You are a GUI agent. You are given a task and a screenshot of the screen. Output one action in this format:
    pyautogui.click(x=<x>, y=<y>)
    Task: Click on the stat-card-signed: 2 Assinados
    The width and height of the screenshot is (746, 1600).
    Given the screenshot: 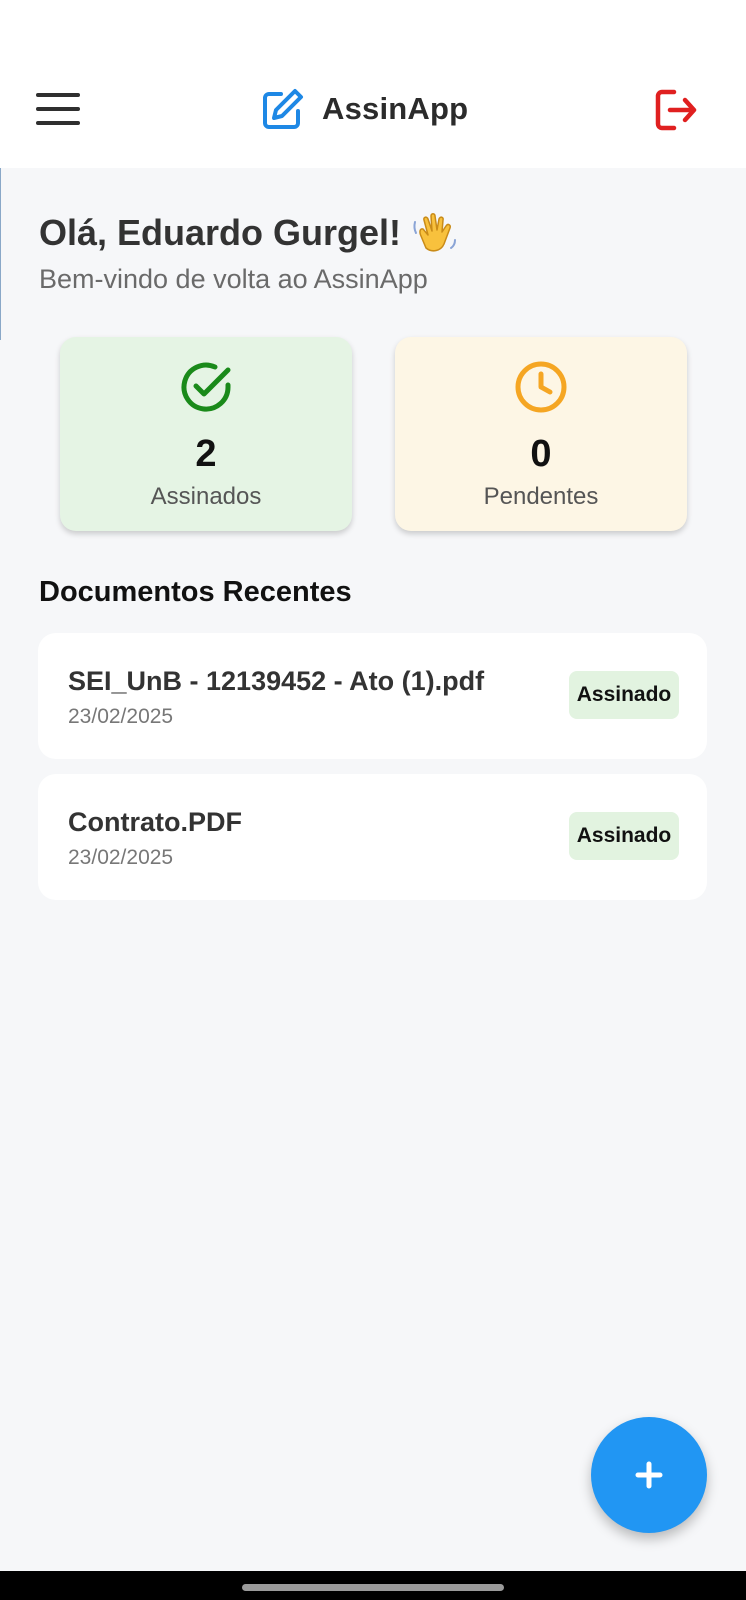 What is the action you would take?
    pyautogui.click(x=206, y=434)
    